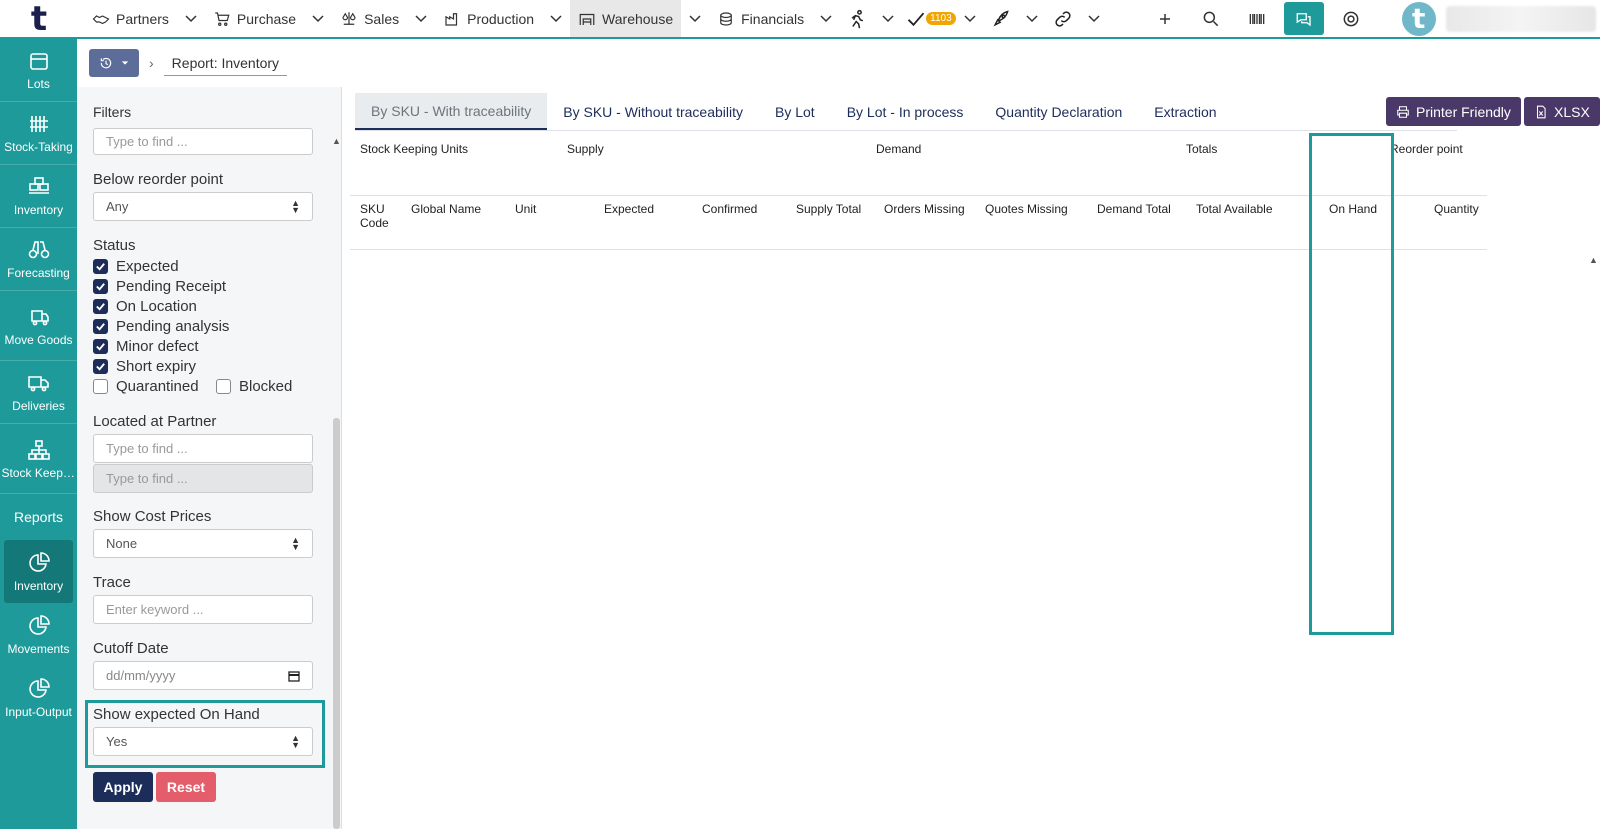  I want to click on tab-by-sku-with-traceability: By SKU - With traceability, so click(451, 111).